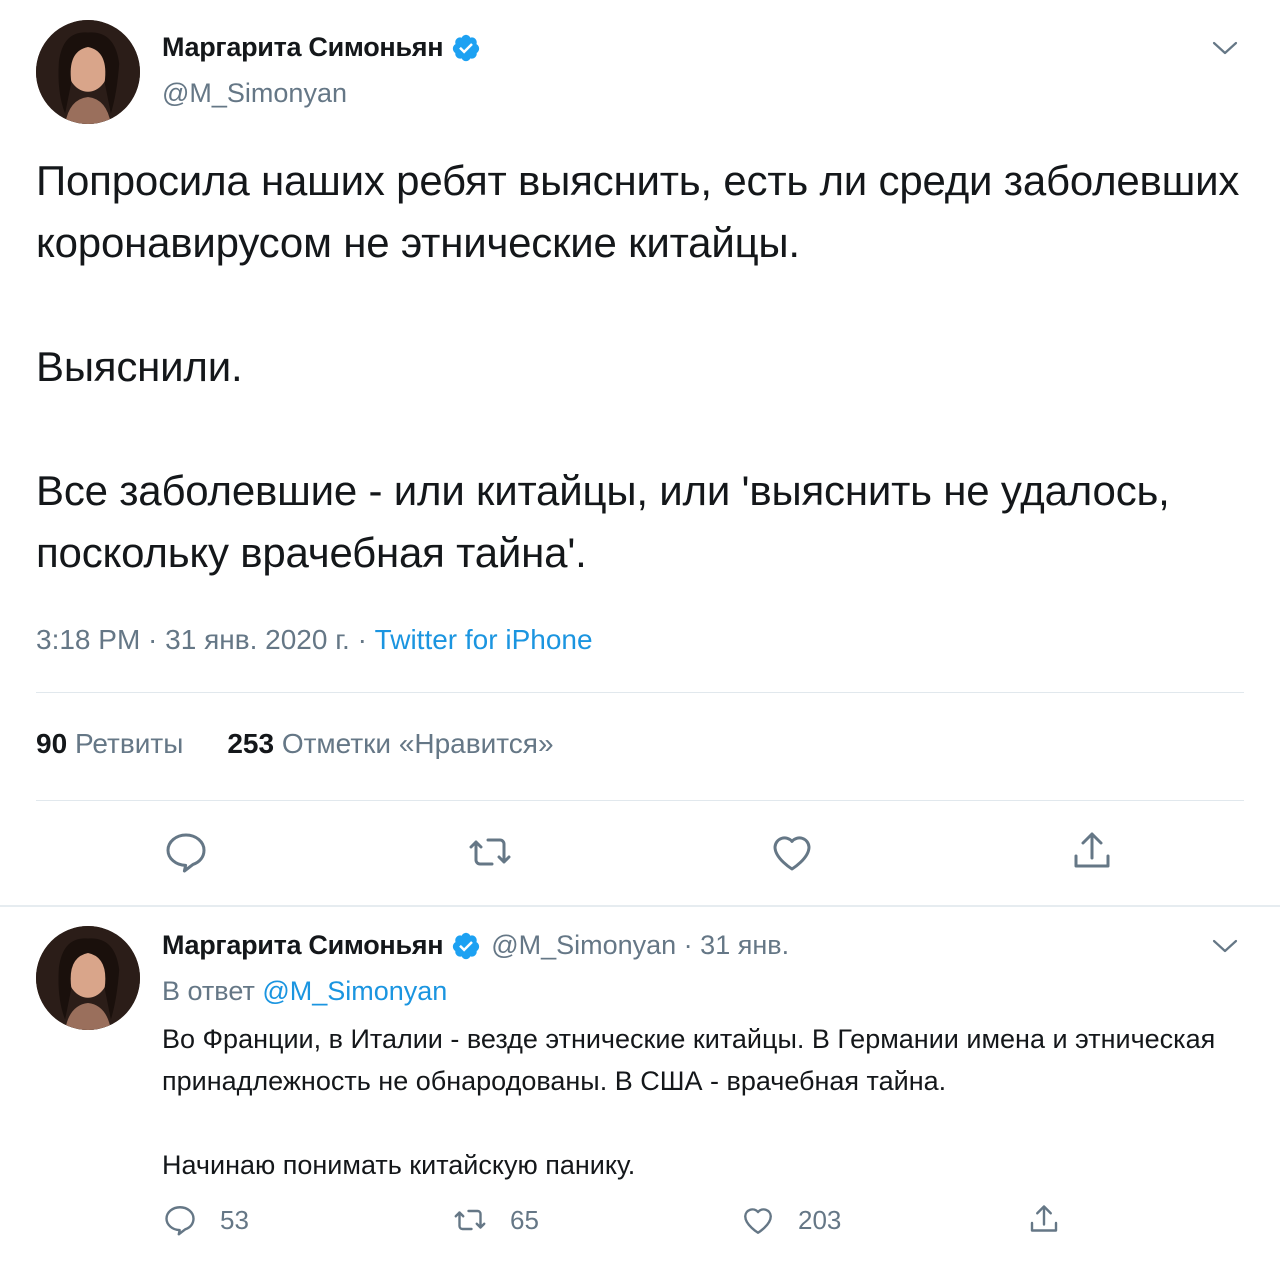 The image size is (1280, 1268). I want to click on likes-stat: 253 Отметки «Нравится», so click(390, 744).